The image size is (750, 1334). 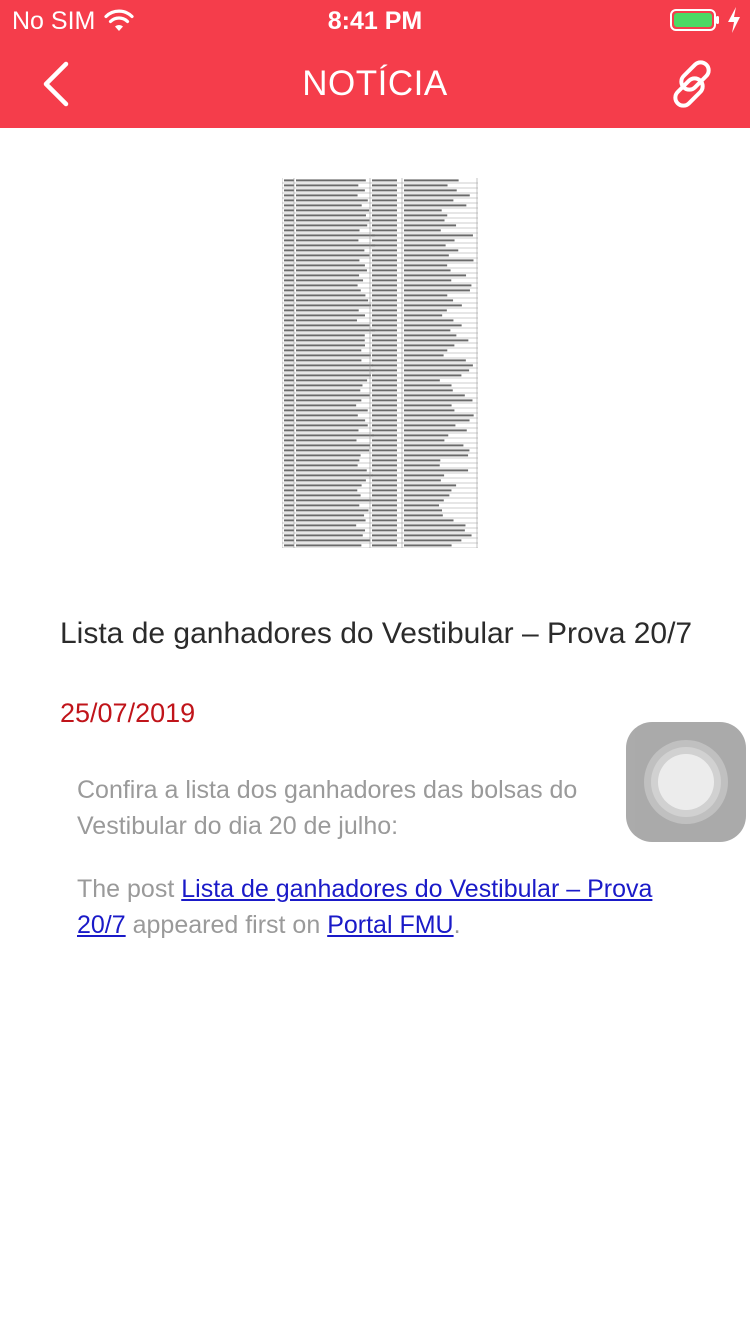 I want to click on app-header: No SIM 8:41 PM NOTÍCIA, so click(x=375, y=64).